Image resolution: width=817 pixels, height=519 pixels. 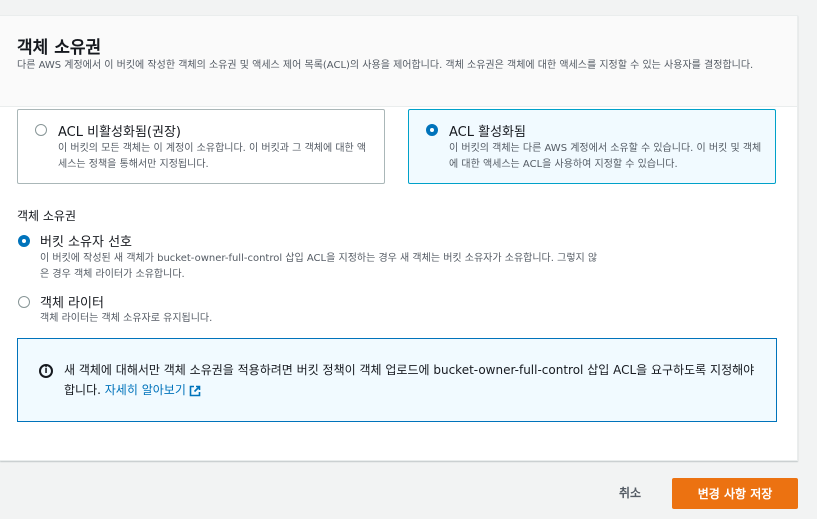 I want to click on external-link-icon, so click(x=195, y=390).